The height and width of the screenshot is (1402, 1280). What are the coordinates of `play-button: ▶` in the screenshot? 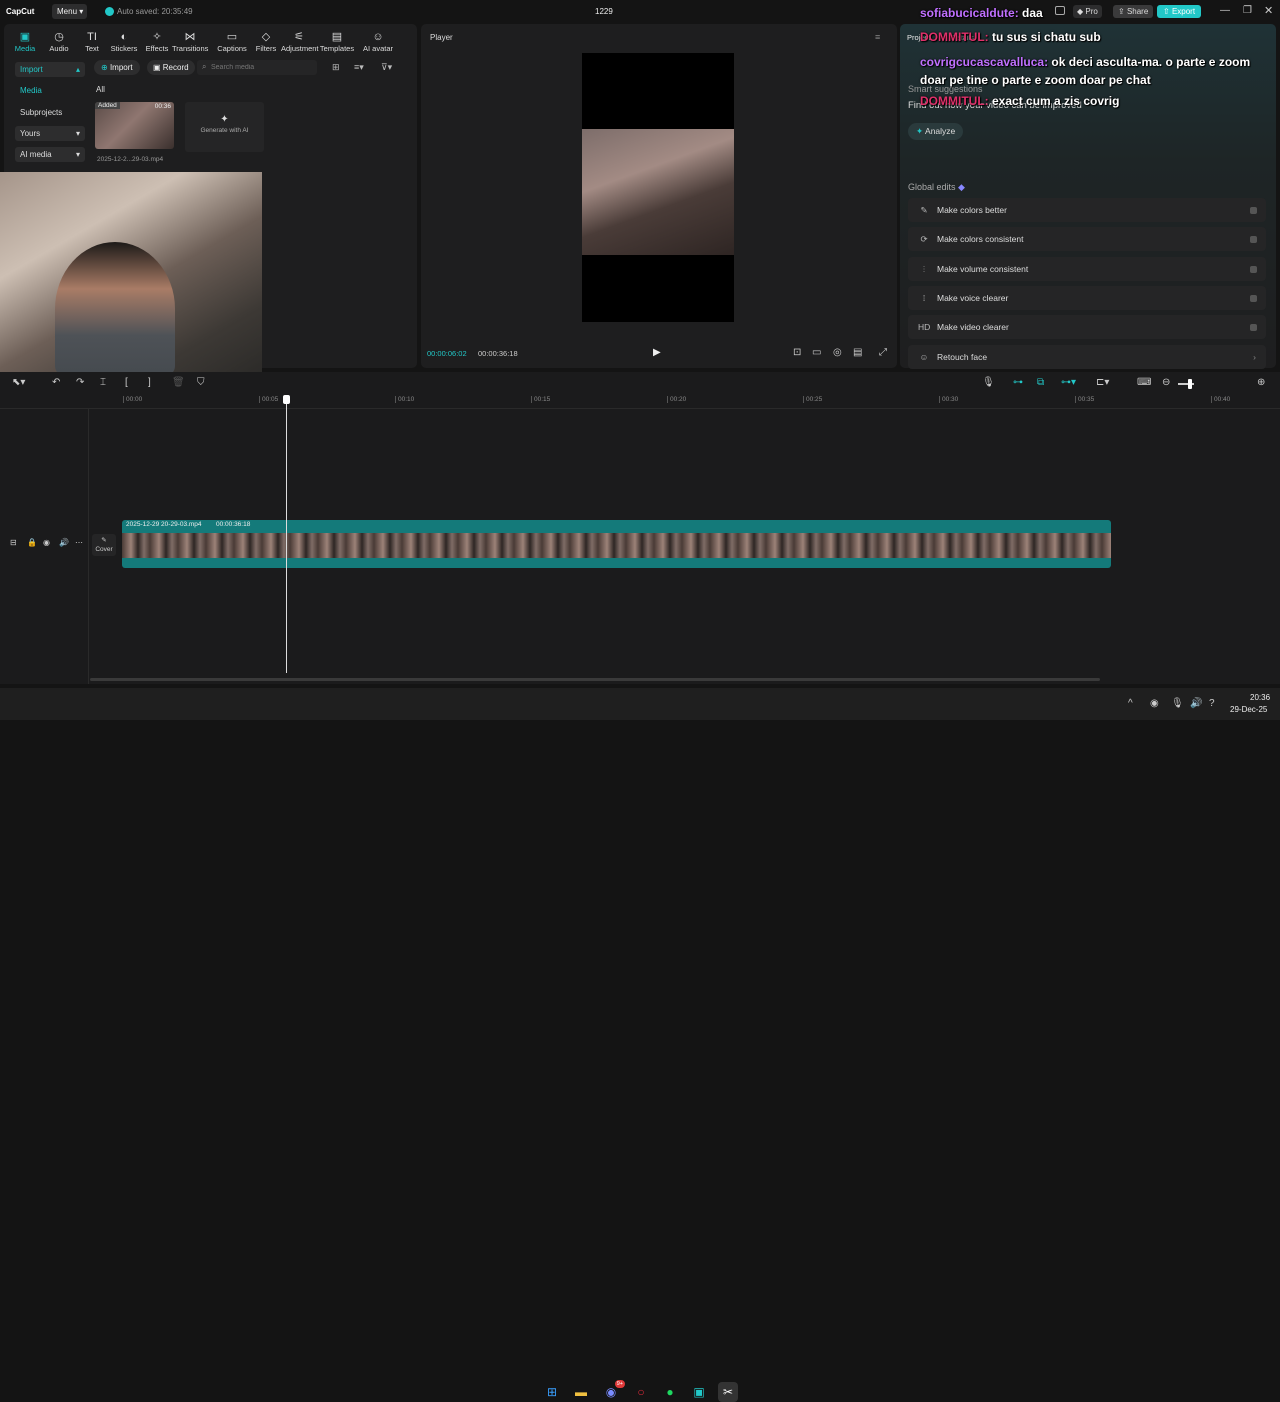 It's located at (657, 352).